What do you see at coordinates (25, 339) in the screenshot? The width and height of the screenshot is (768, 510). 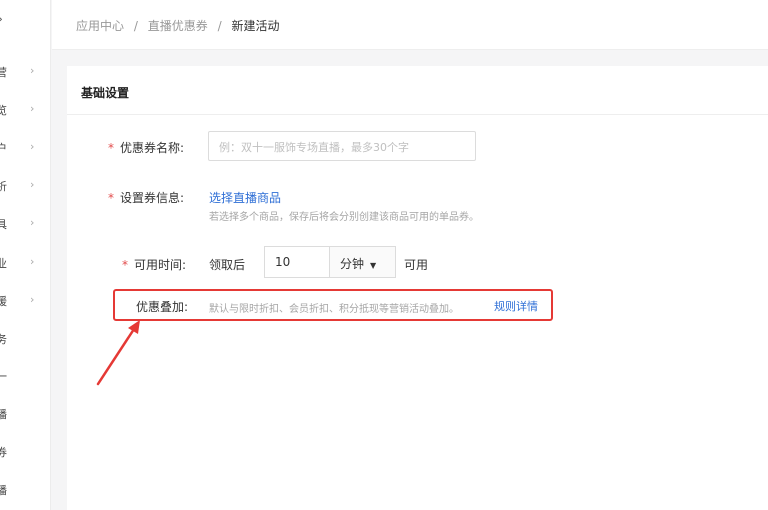 I see `sidebar-item: 务` at bounding box center [25, 339].